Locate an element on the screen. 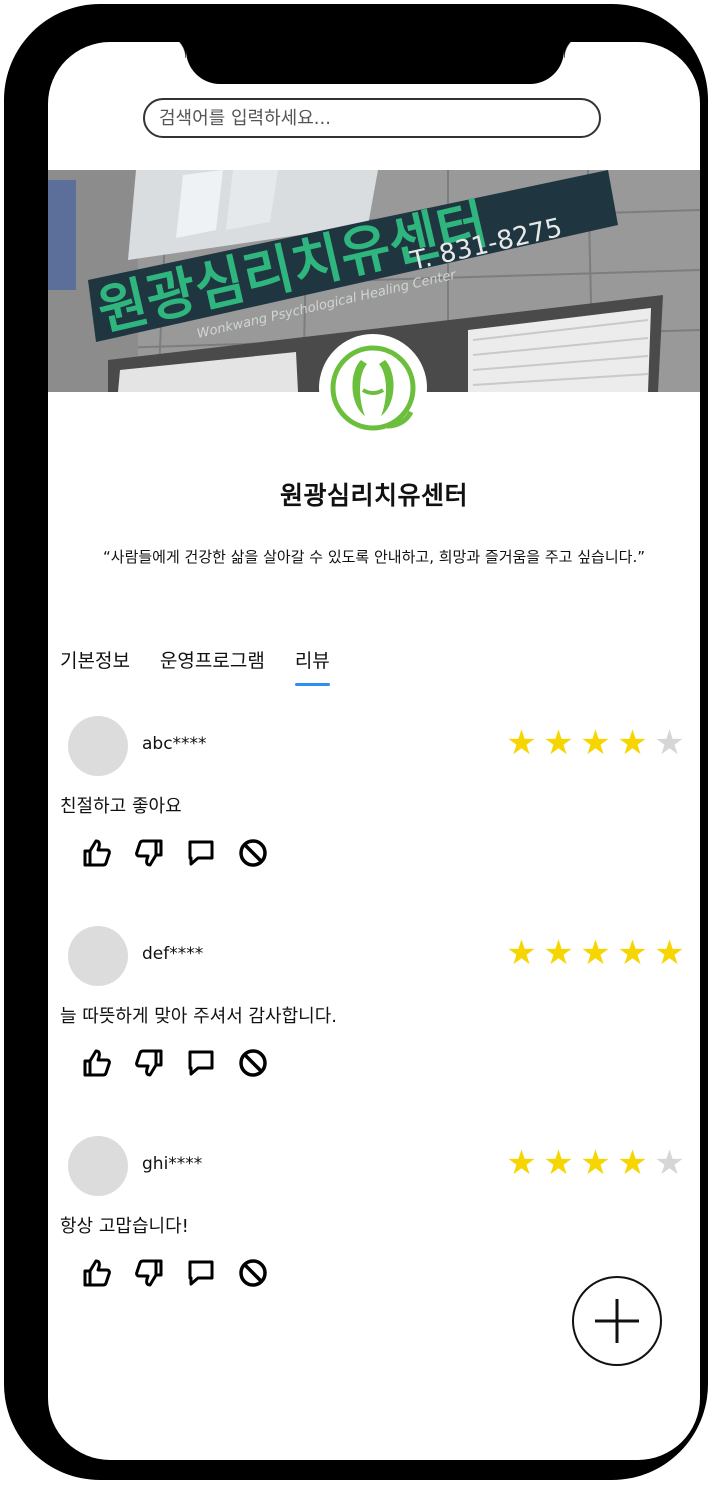 The image size is (712, 1485). search-bar is located at coordinates (372, 118).